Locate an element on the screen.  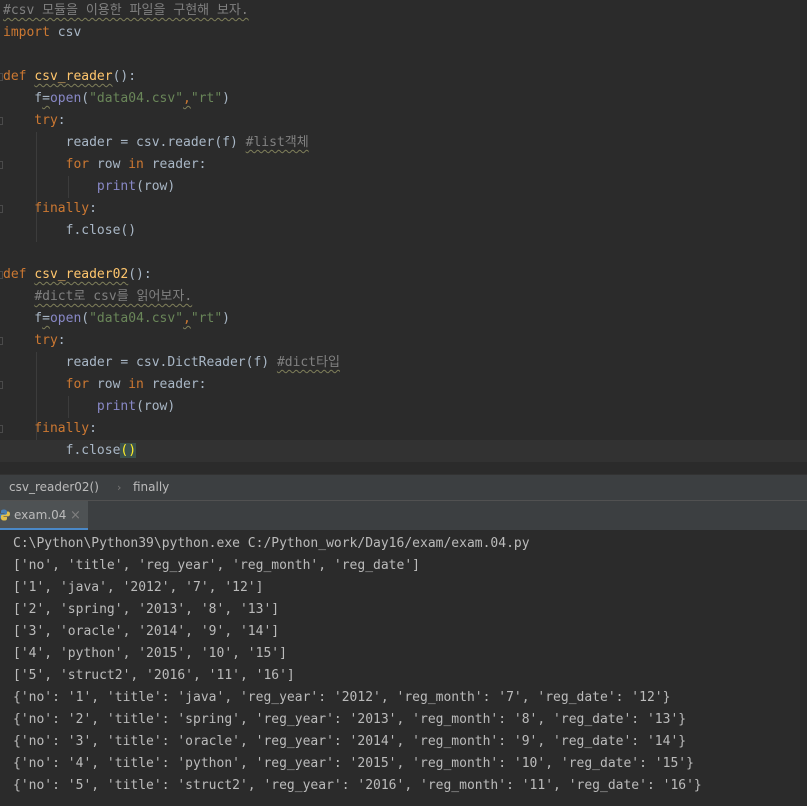
code-token: import is located at coordinates (26, 32).